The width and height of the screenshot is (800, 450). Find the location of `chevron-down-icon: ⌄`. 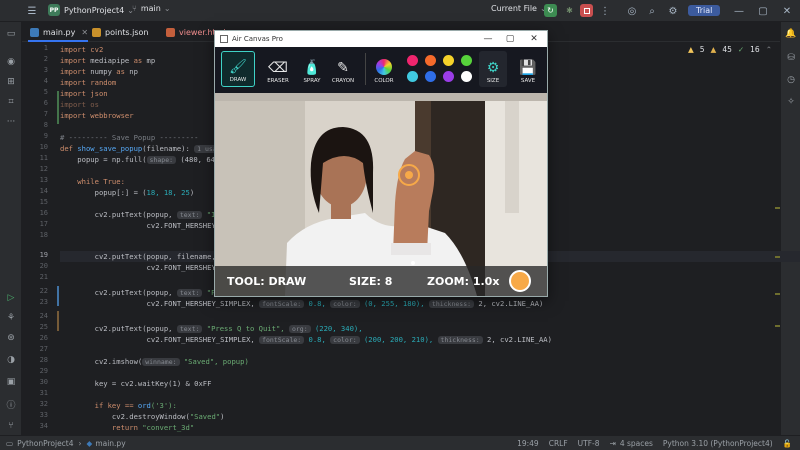

chevron-down-icon: ⌄ is located at coordinates (167, 8).